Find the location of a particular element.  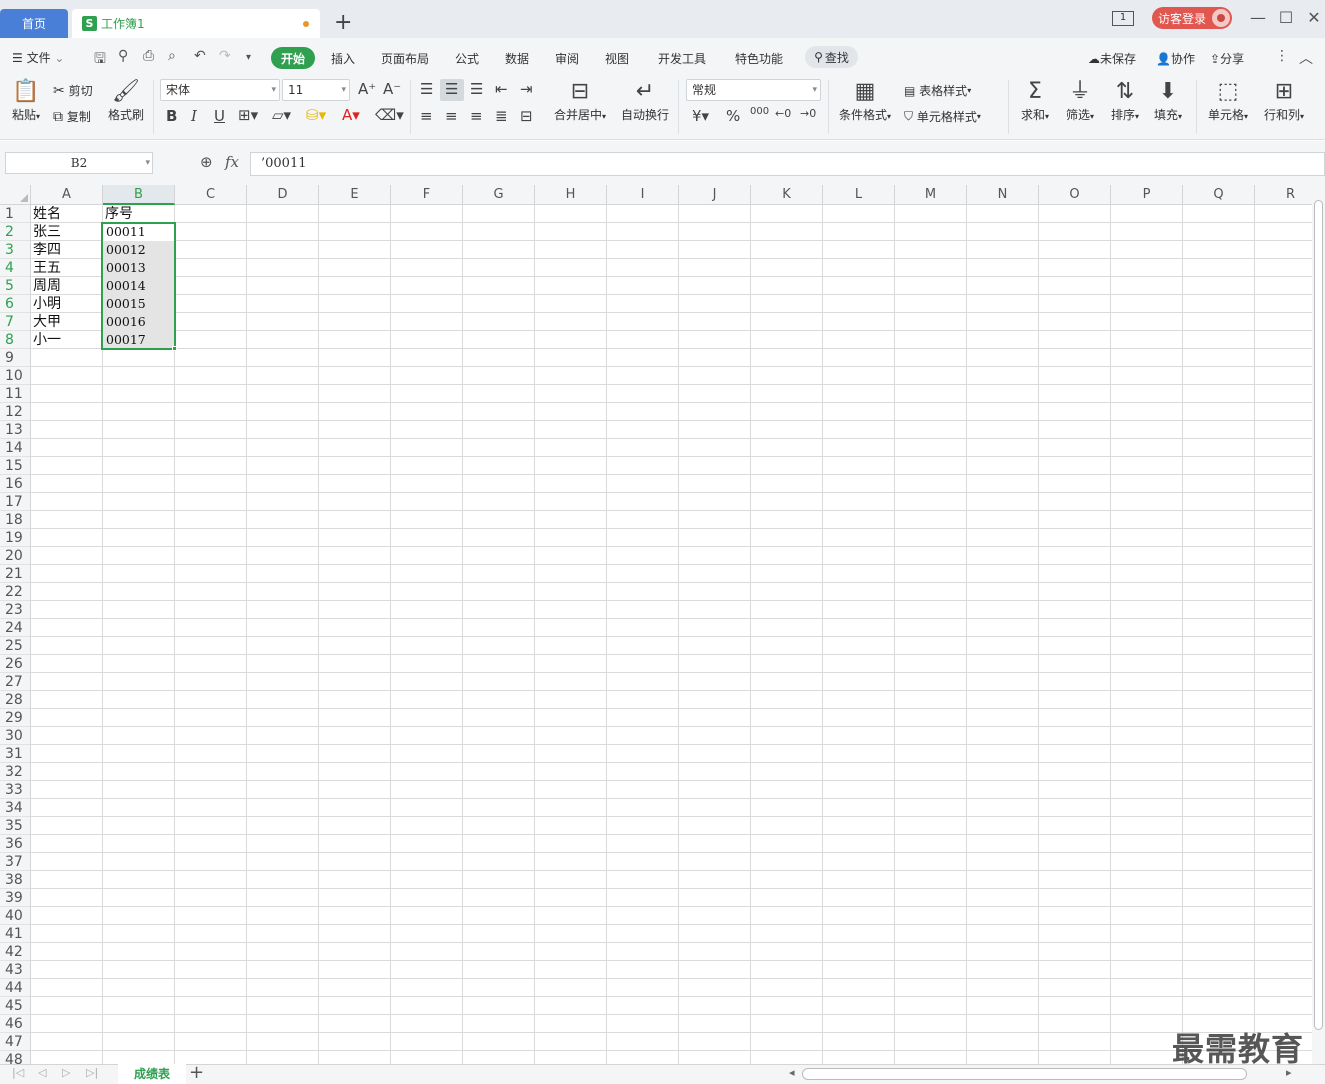

table-style-button: ▤ 表格样式 ▾ is located at coordinates (937, 90).